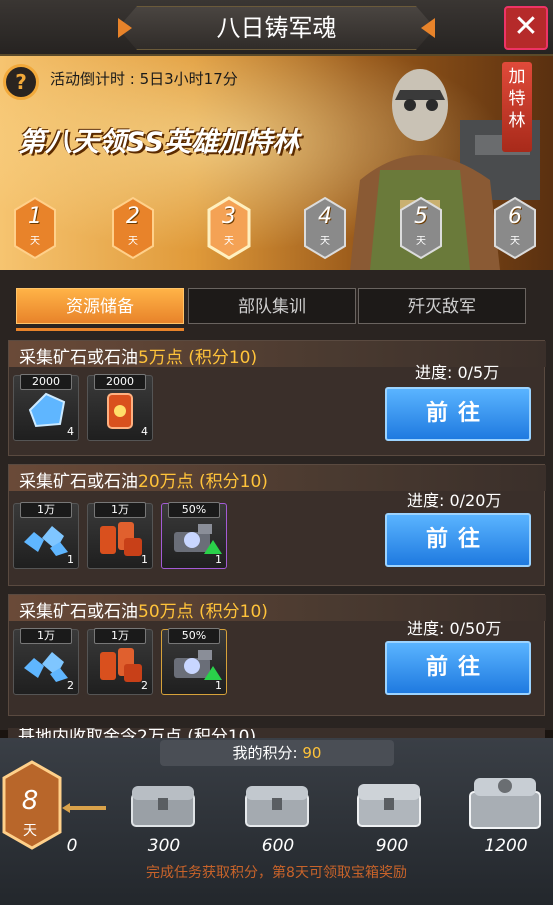 Image resolution: width=553 pixels, height=905 pixels. What do you see at coordinates (517, 107) in the screenshot?
I see `hero-name-tag: 加特林` at bounding box center [517, 107].